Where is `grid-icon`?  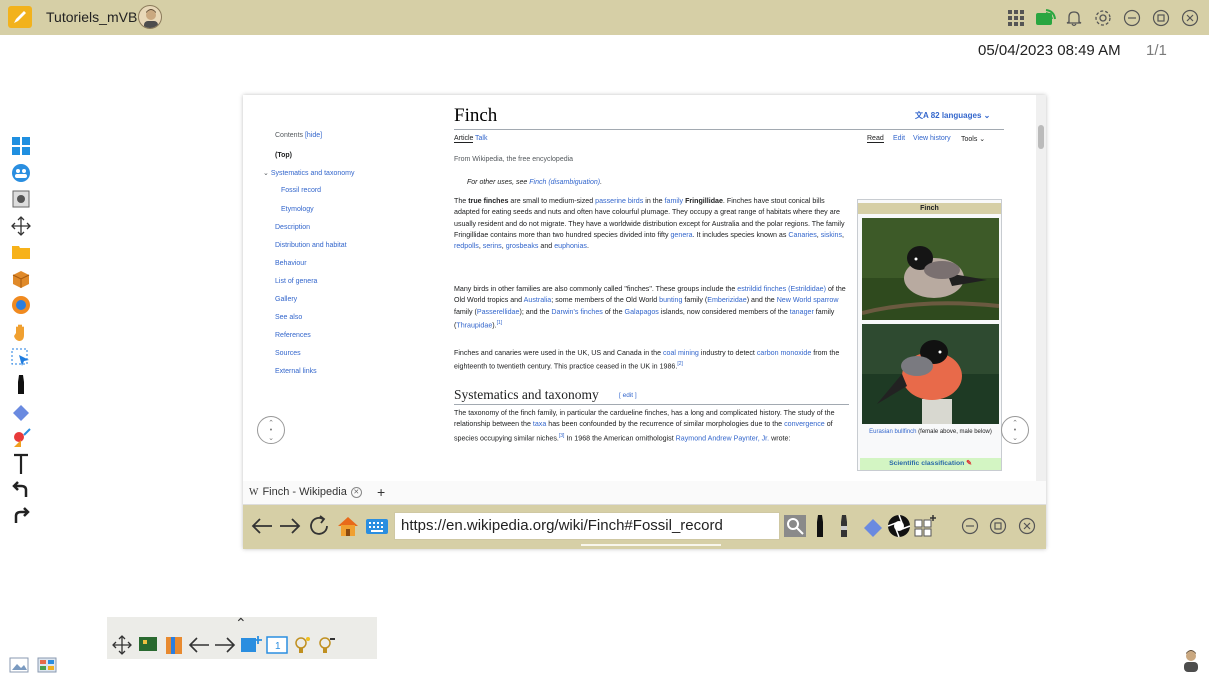
grid-icon is located at coordinates (1016, 18).